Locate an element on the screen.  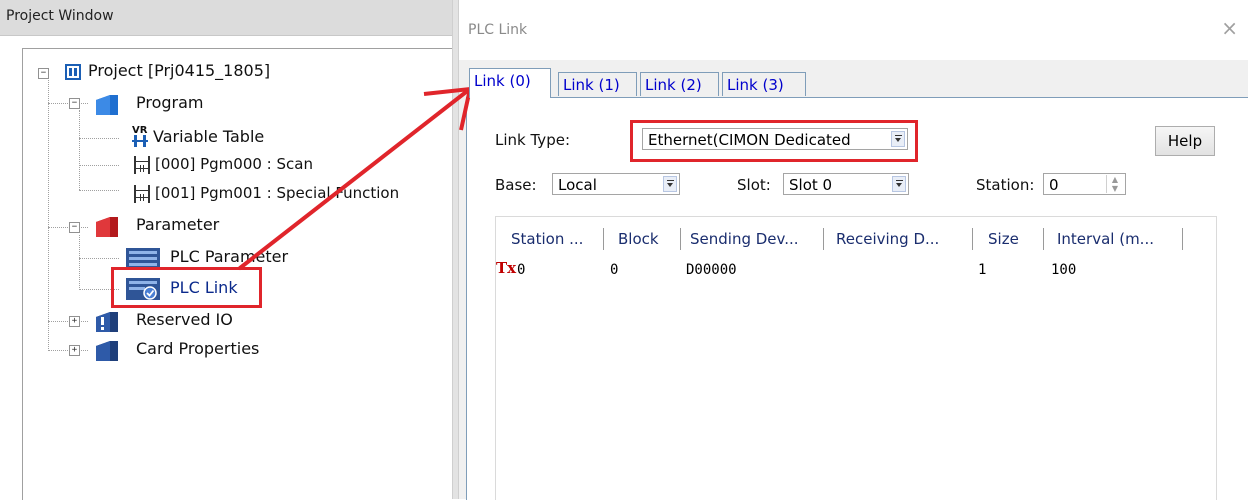
close-icon: × is located at coordinates (1229, 28).